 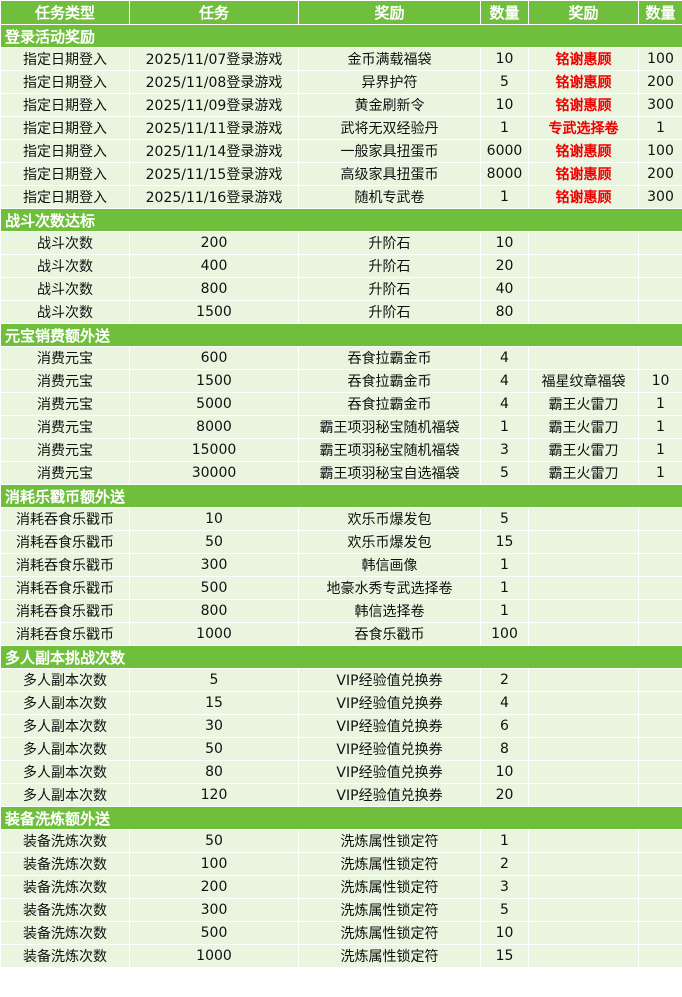 I want to click on quantity-cell: 3, so click(x=504, y=887).